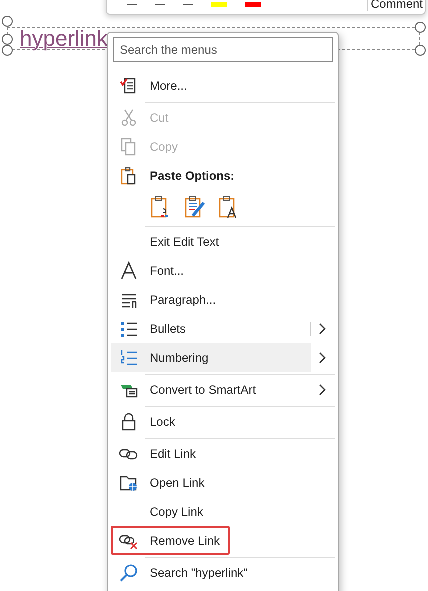 The height and width of the screenshot is (591, 428). I want to click on search-icon, so click(129, 572).